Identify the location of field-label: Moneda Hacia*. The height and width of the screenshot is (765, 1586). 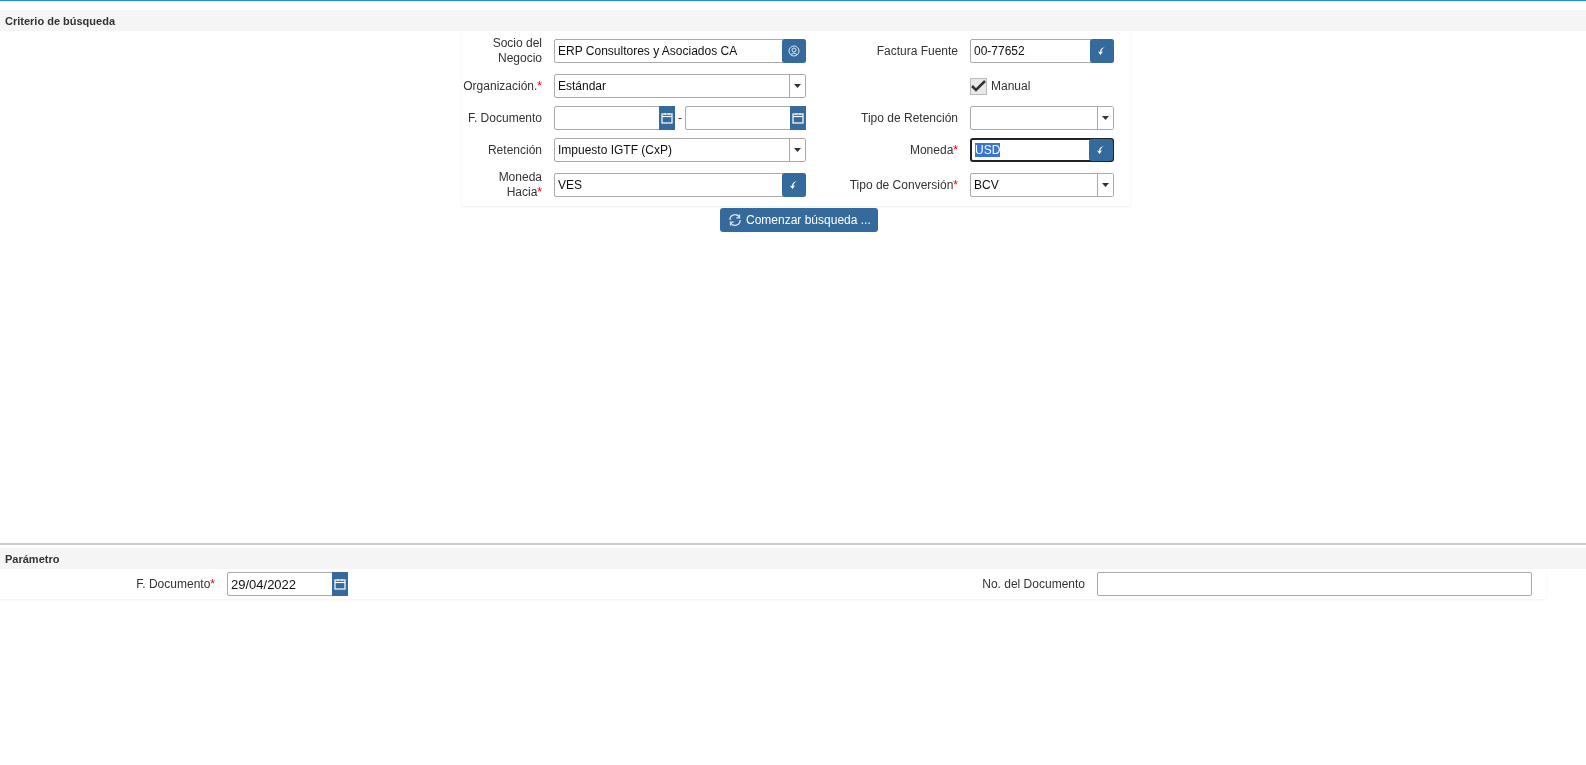
(519, 185).